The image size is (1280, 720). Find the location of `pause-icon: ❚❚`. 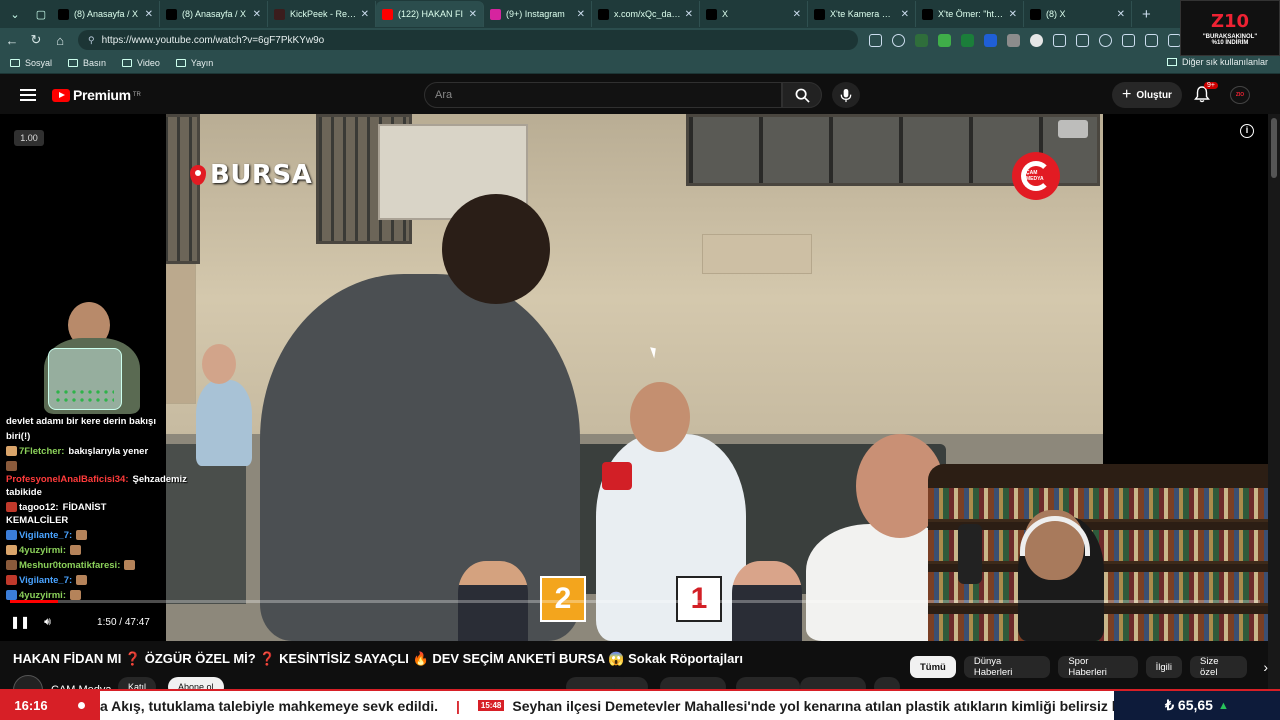

pause-icon: ❚❚ is located at coordinates (20, 622).